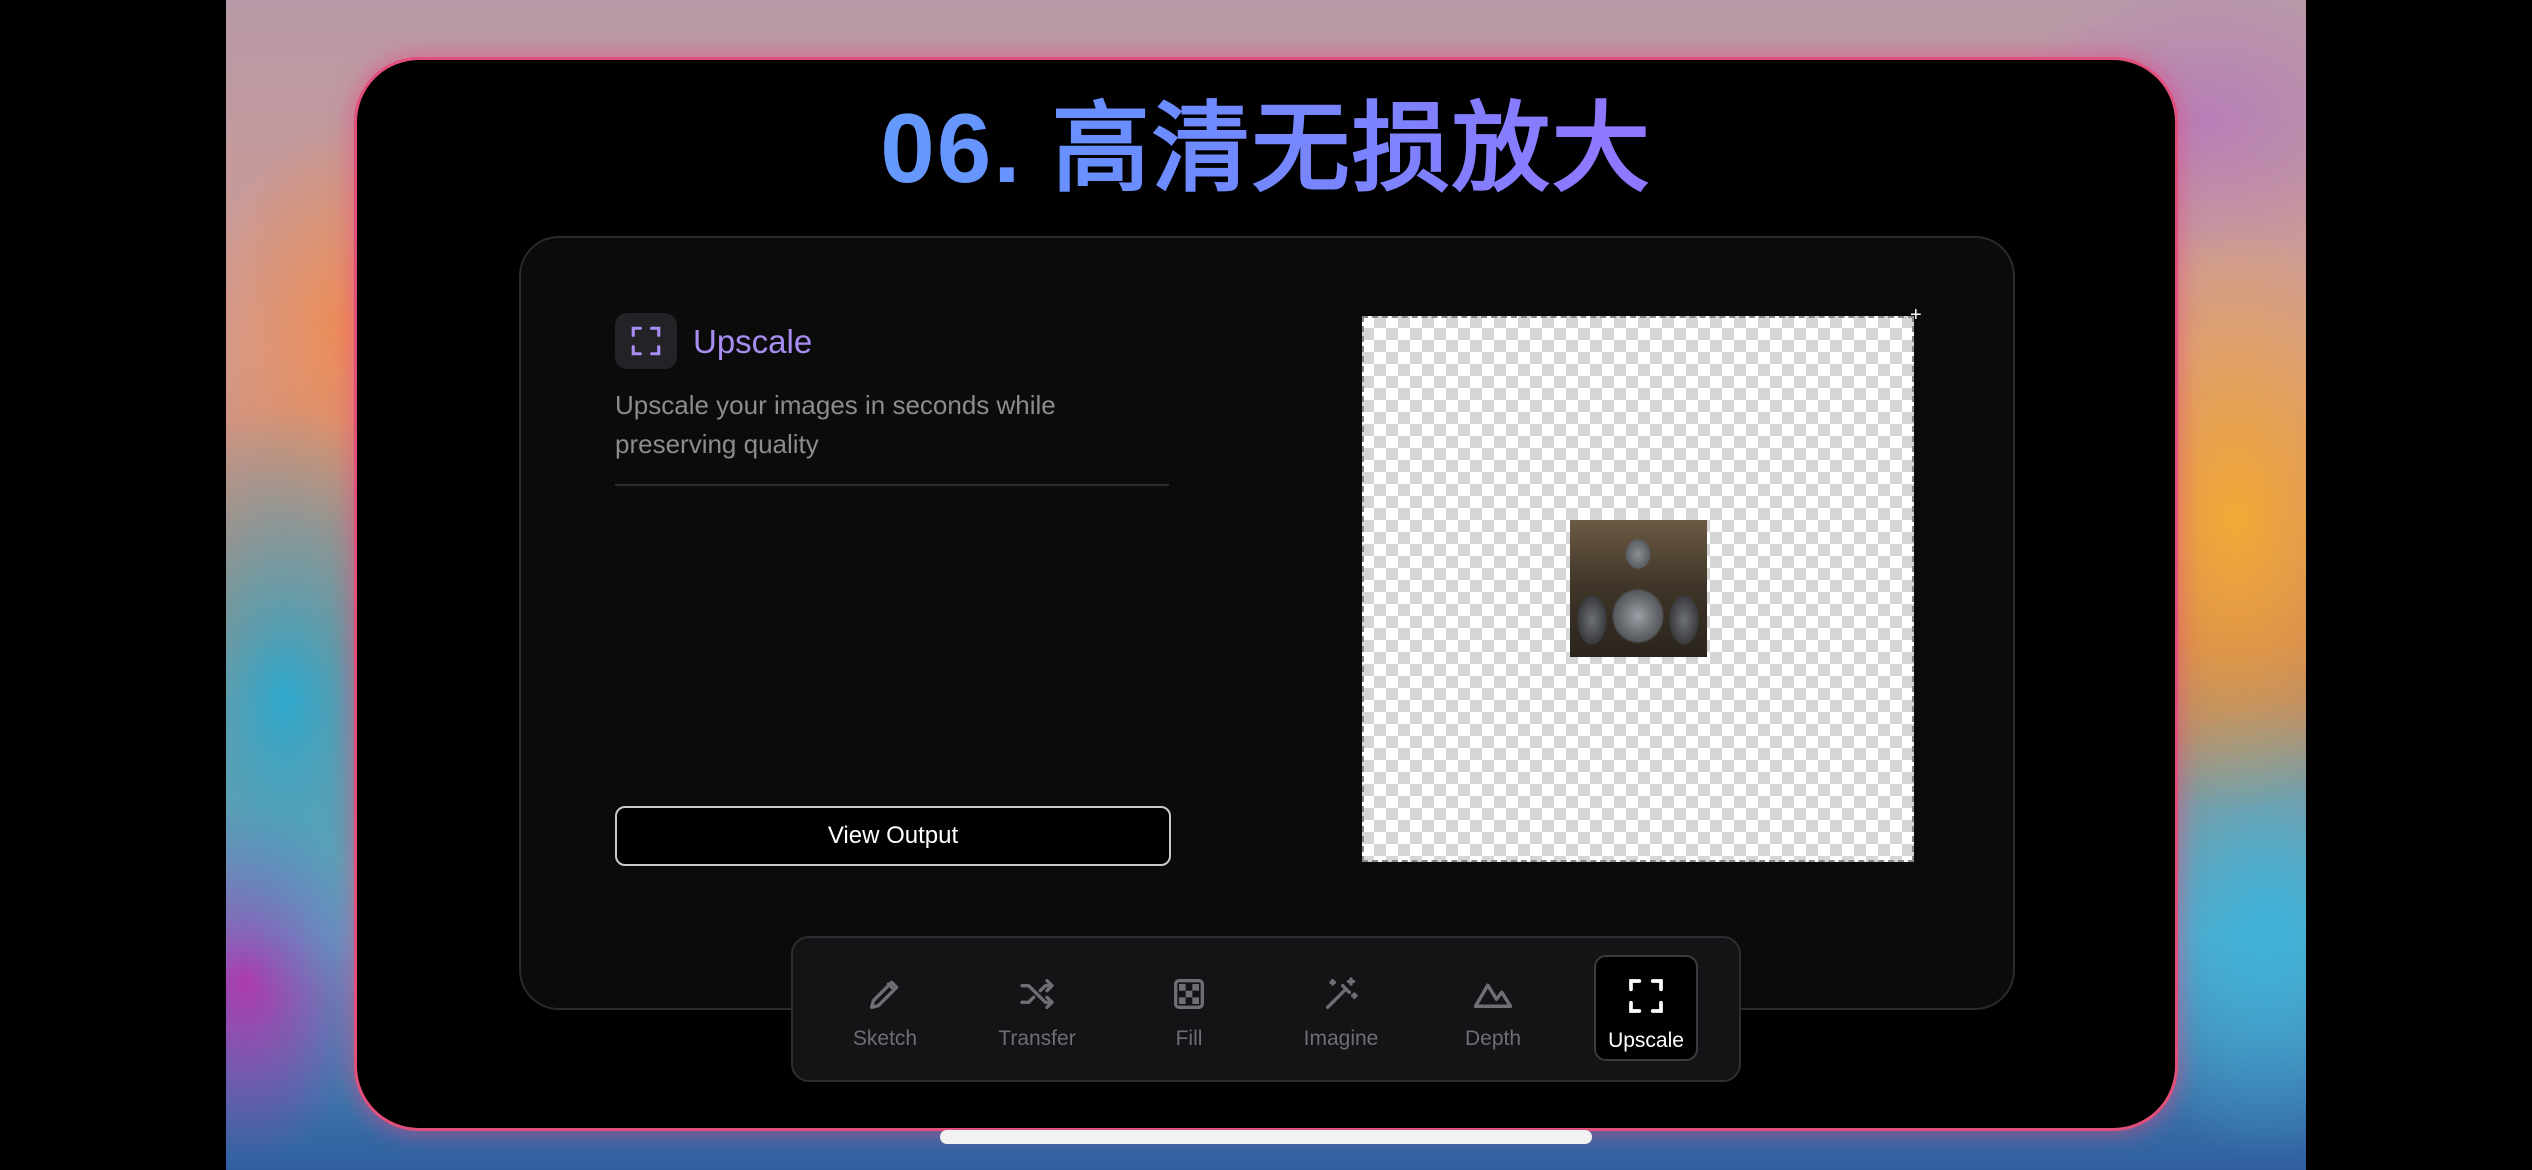 The height and width of the screenshot is (1170, 2532). I want to click on toolbar-item-depth: Depth, so click(1493, 1008).